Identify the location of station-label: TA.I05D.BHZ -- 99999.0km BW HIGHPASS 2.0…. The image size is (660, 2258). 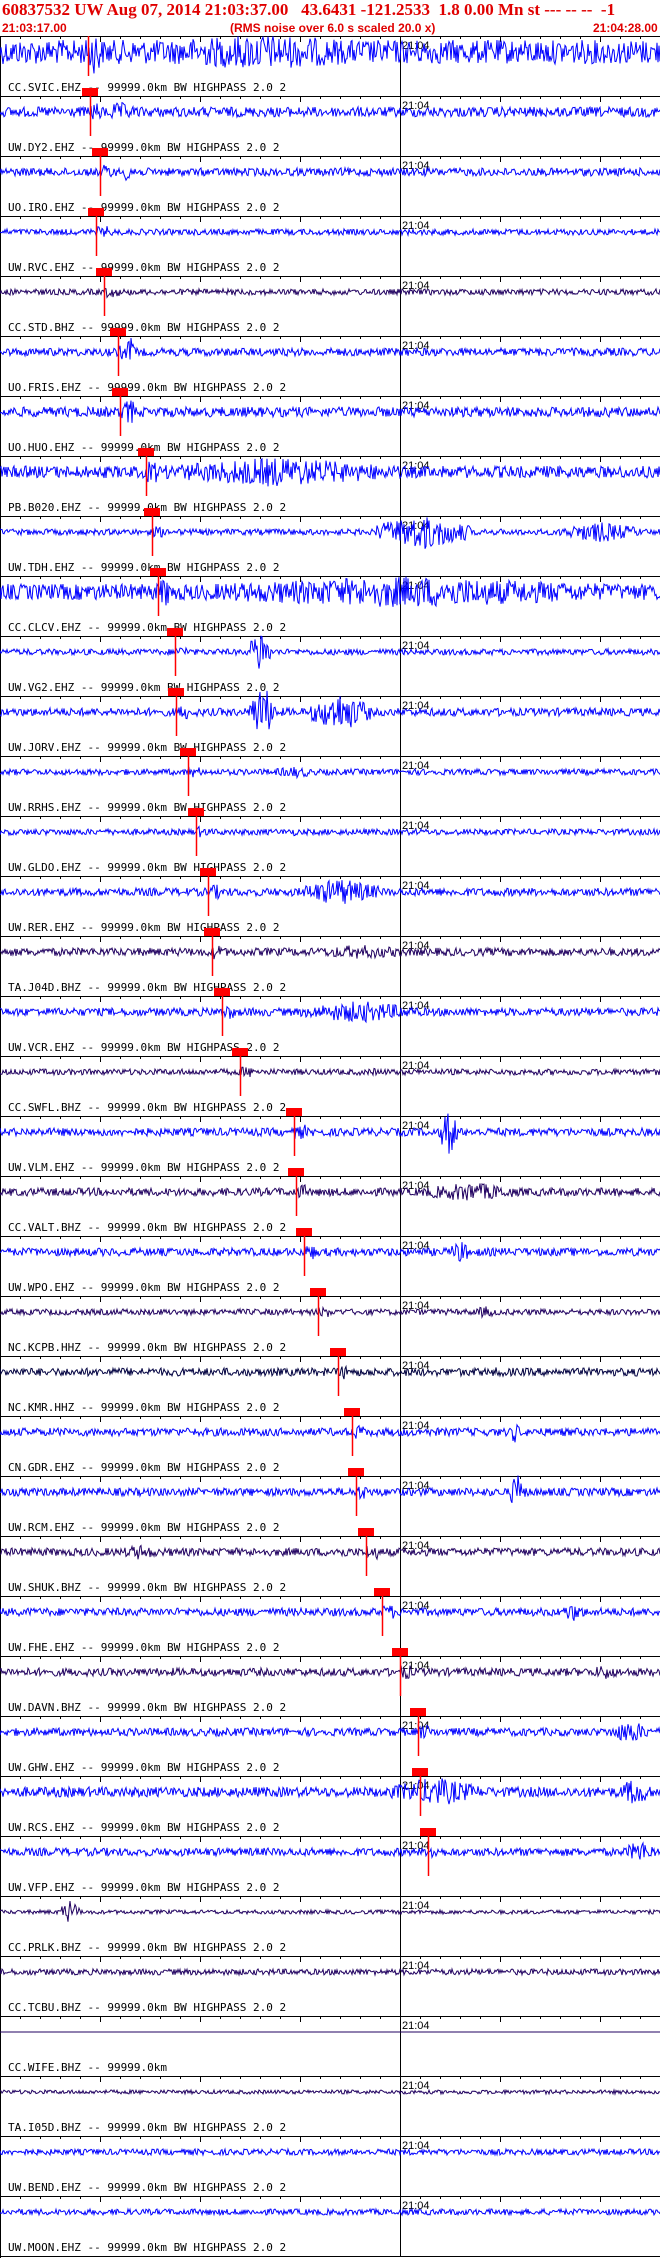
(147, 2127).